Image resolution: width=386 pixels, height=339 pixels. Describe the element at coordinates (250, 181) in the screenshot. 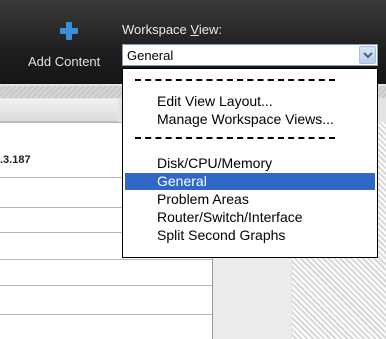

I see `menu-item-general: General` at that location.